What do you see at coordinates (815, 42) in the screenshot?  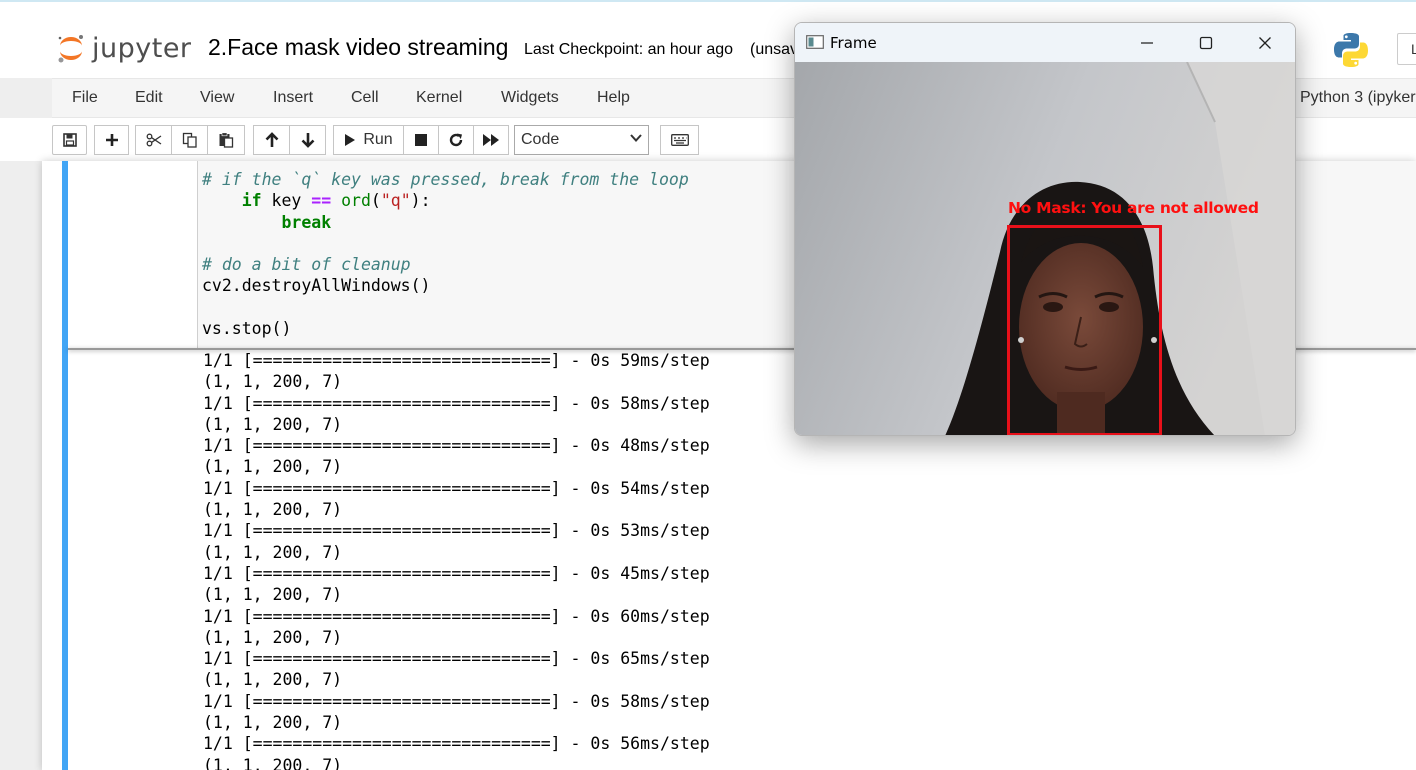 I see `app-window-icon` at bounding box center [815, 42].